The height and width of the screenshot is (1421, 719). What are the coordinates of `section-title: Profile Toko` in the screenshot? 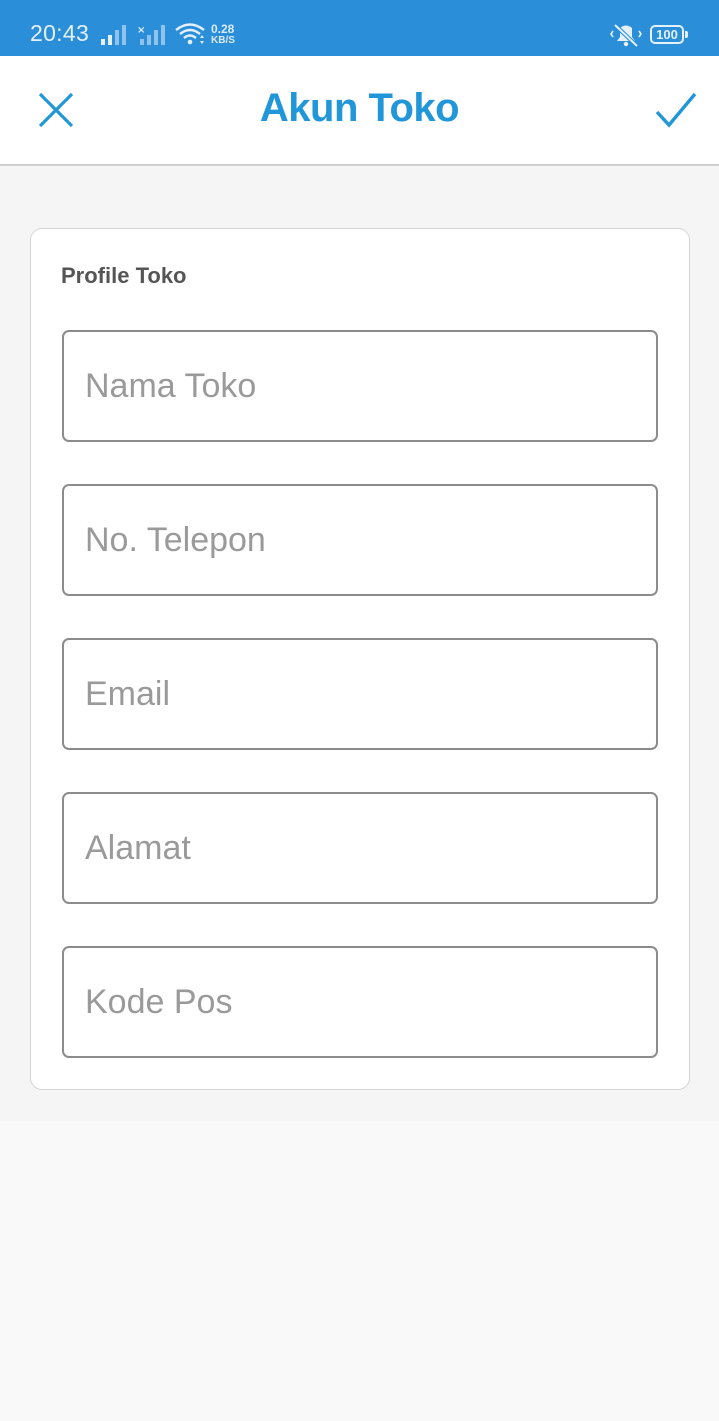 It's located at (124, 275).